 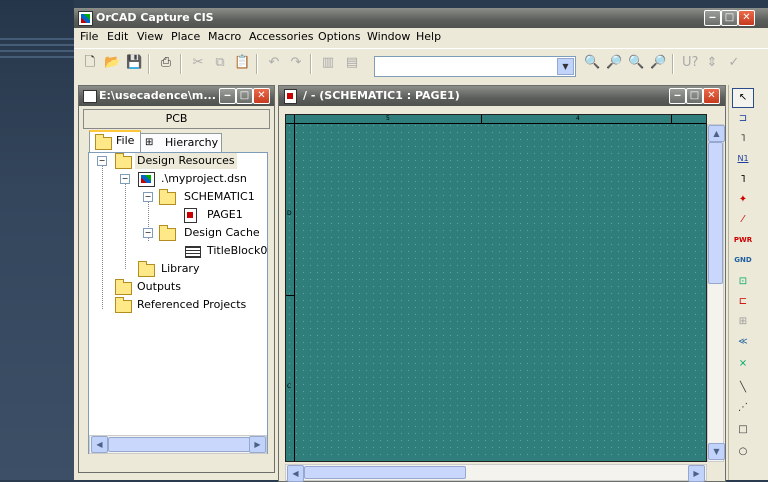 What do you see at coordinates (636, 63) in the screenshot?
I see `zoom-icon: 🔍` at bounding box center [636, 63].